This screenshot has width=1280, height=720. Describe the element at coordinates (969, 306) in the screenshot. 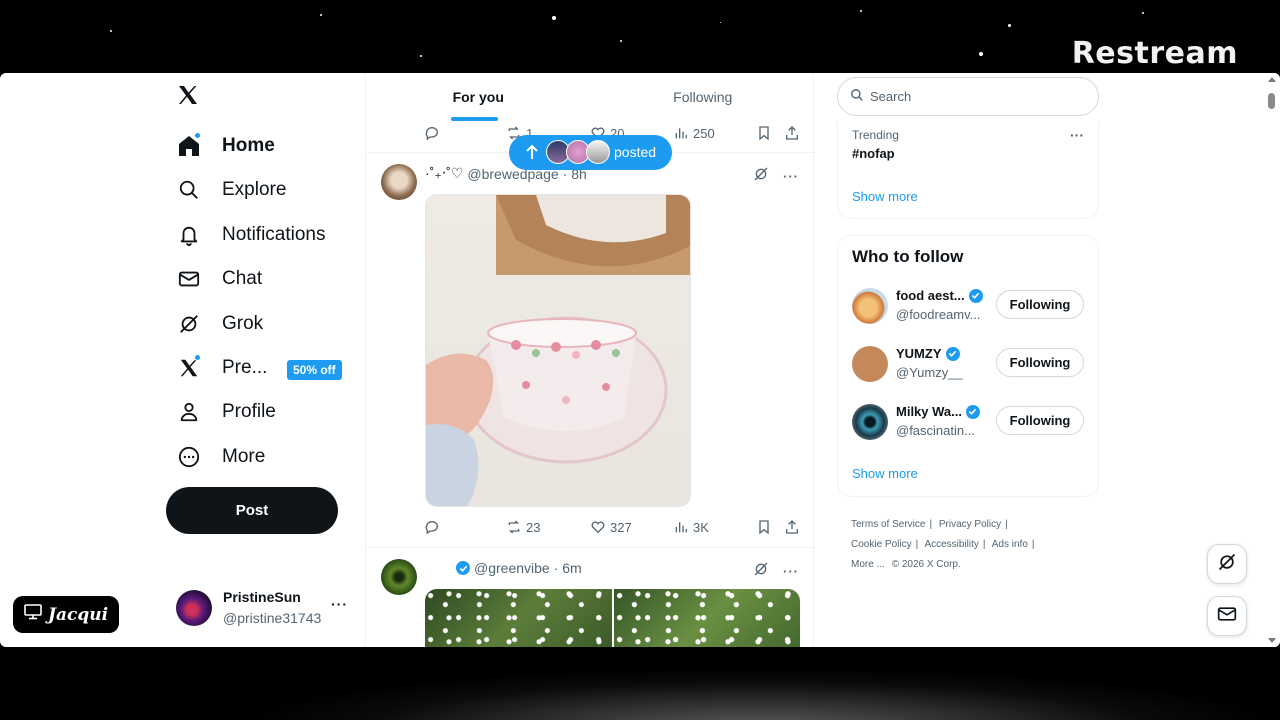

I see `follow-suggestion: food aest... @foodreamv... Following` at that location.